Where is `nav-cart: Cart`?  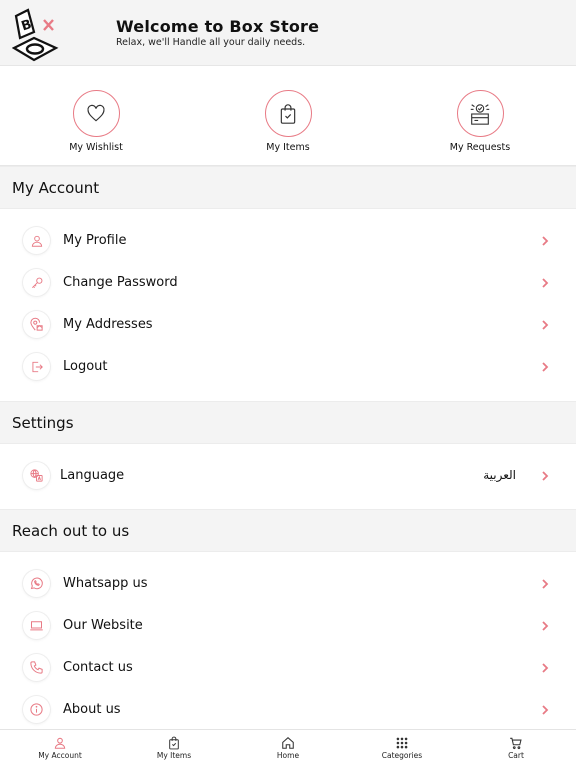 nav-cart: Cart is located at coordinates (516, 748).